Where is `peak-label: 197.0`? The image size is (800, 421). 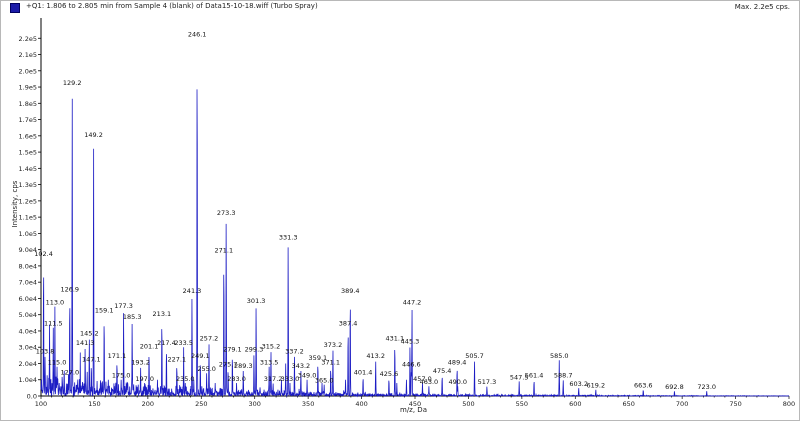 peak-label: 197.0 is located at coordinates (144, 379).